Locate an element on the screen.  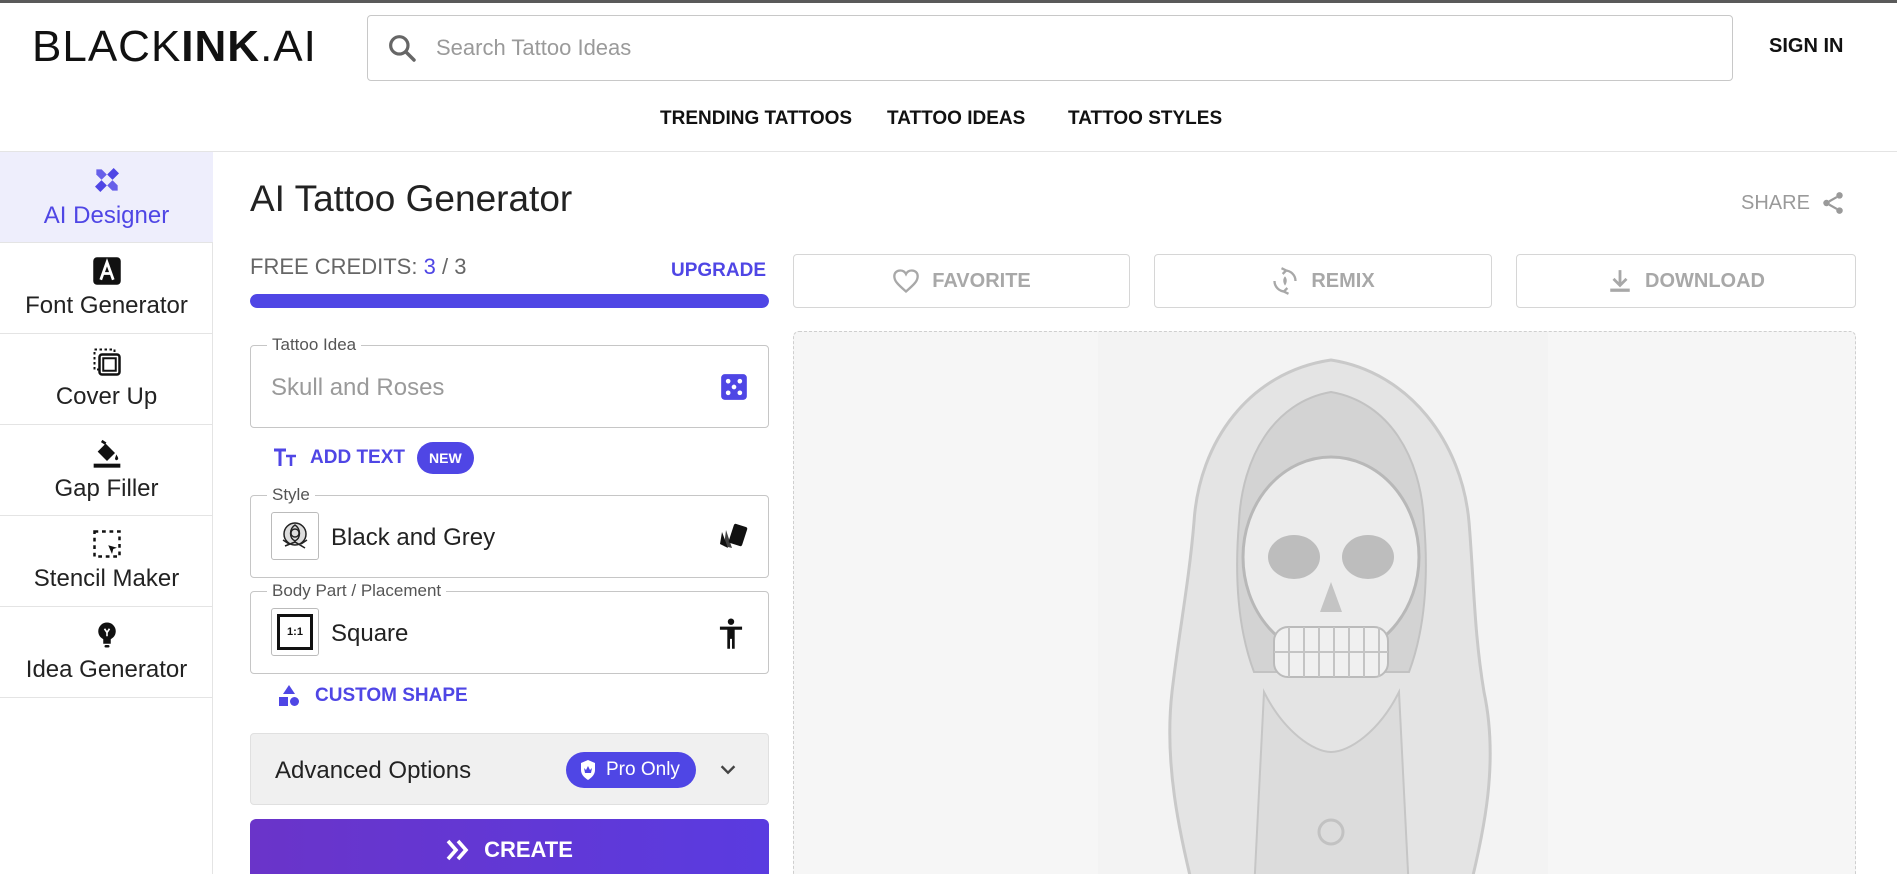
logo-bold: INK is located at coordinates (221, 46).